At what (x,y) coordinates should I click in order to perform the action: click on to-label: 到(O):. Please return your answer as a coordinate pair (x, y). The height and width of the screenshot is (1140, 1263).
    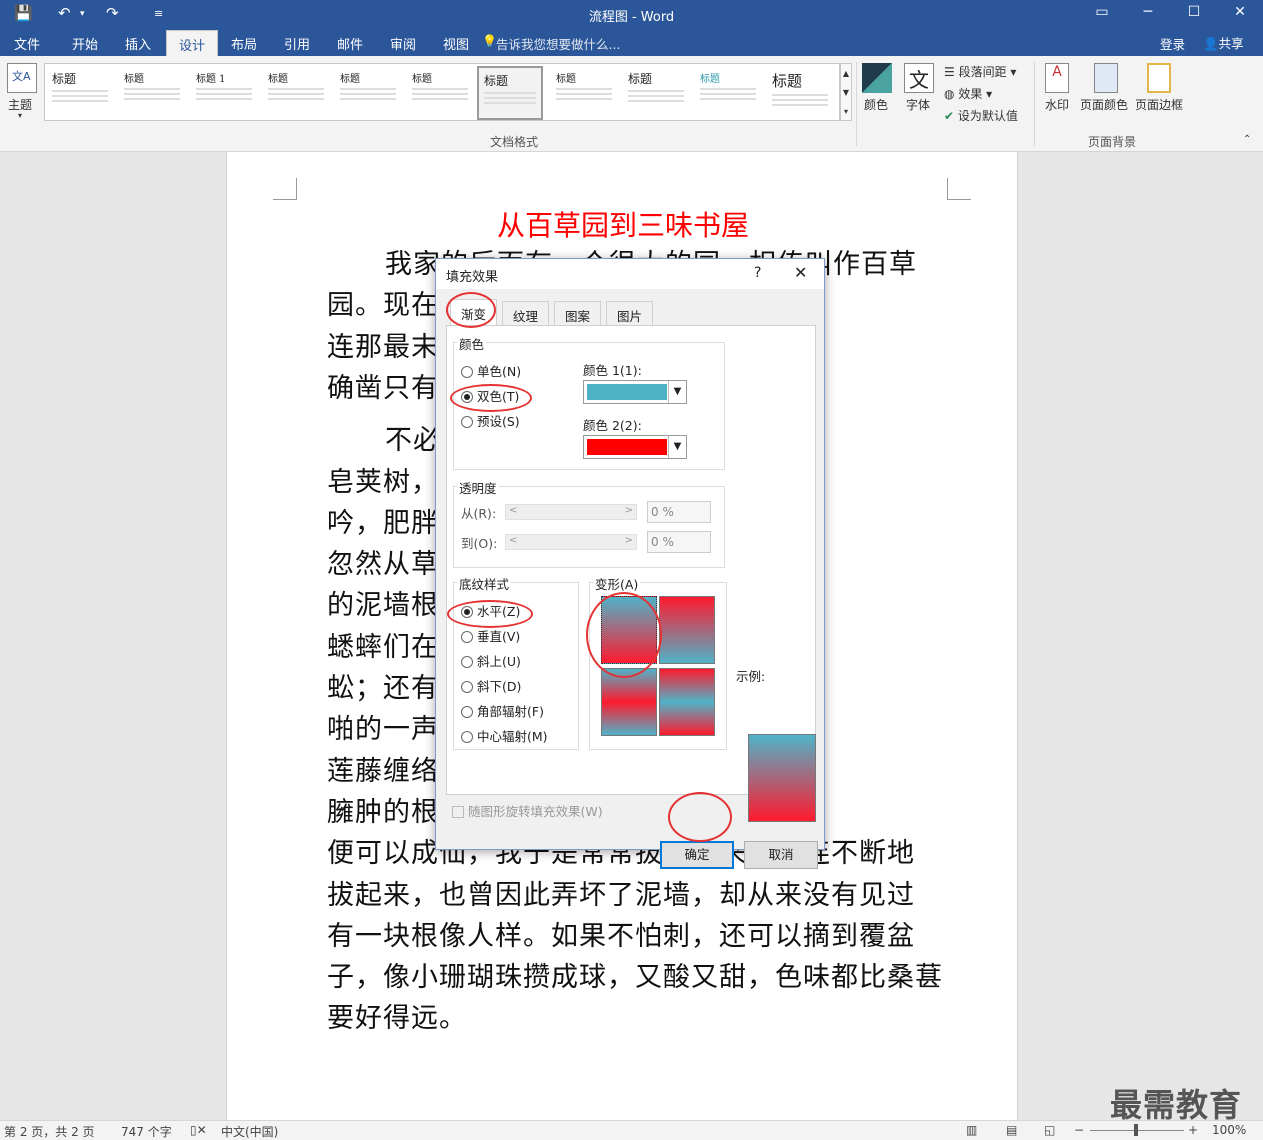
    Looking at the image, I should click on (479, 543).